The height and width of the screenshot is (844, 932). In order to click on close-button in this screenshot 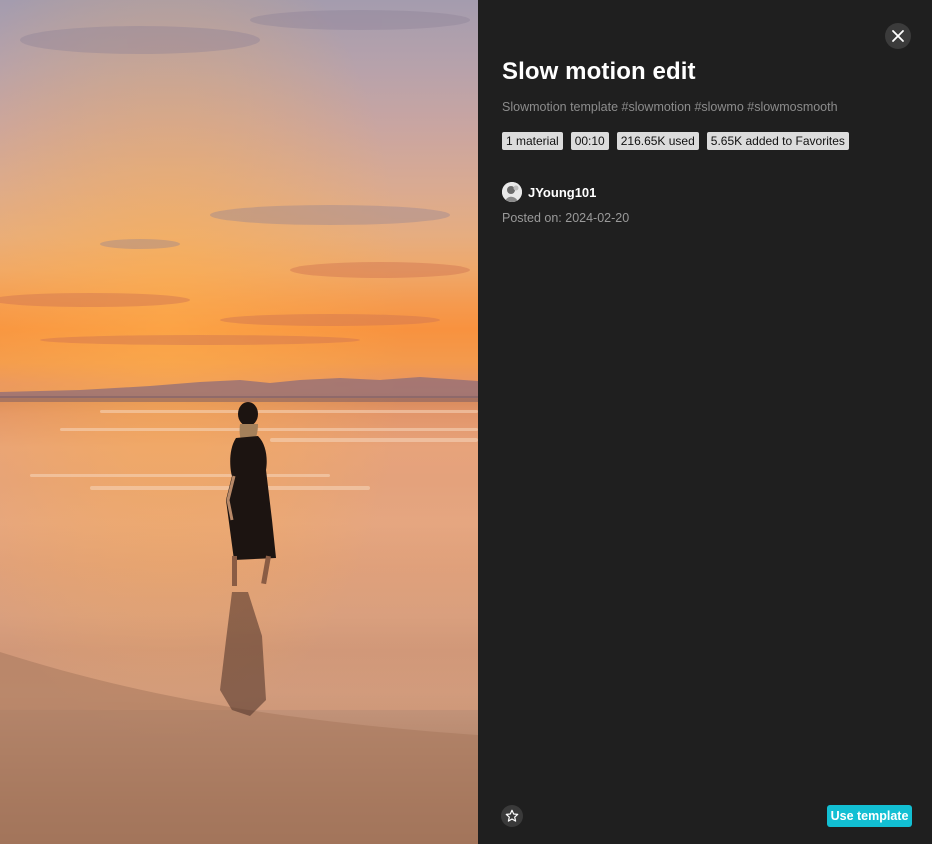, I will do `click(898, 36)`.